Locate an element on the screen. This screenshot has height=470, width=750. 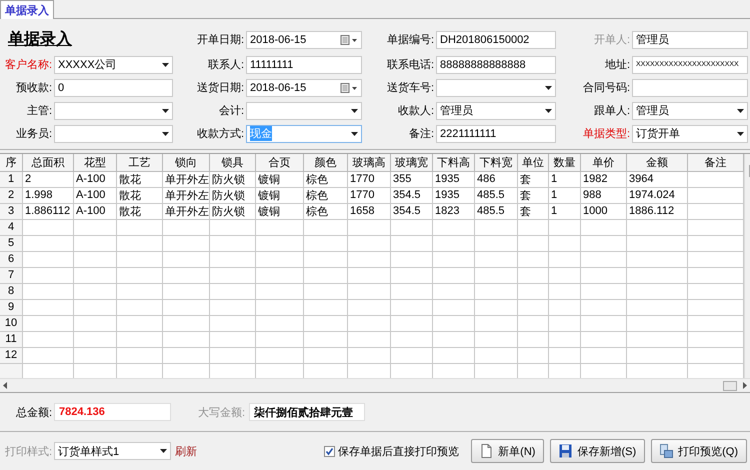
input-field: DH201806150002 is located at coordinates (496, 39).